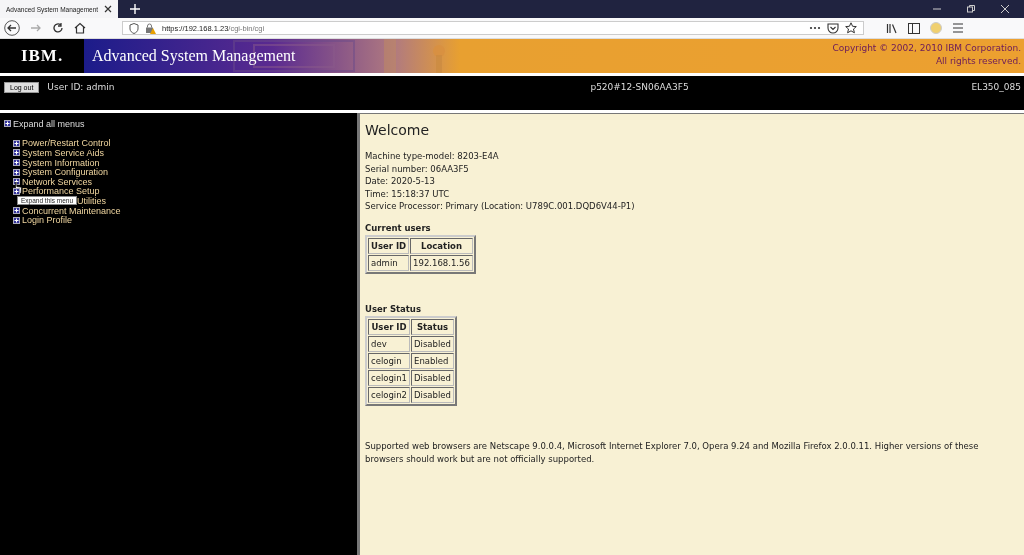 The height and width of the screenshot is (555, 1024). Describe the element at coordinates (398, 130) in the screenshot. I see `page-heading: Welcome` at that location.